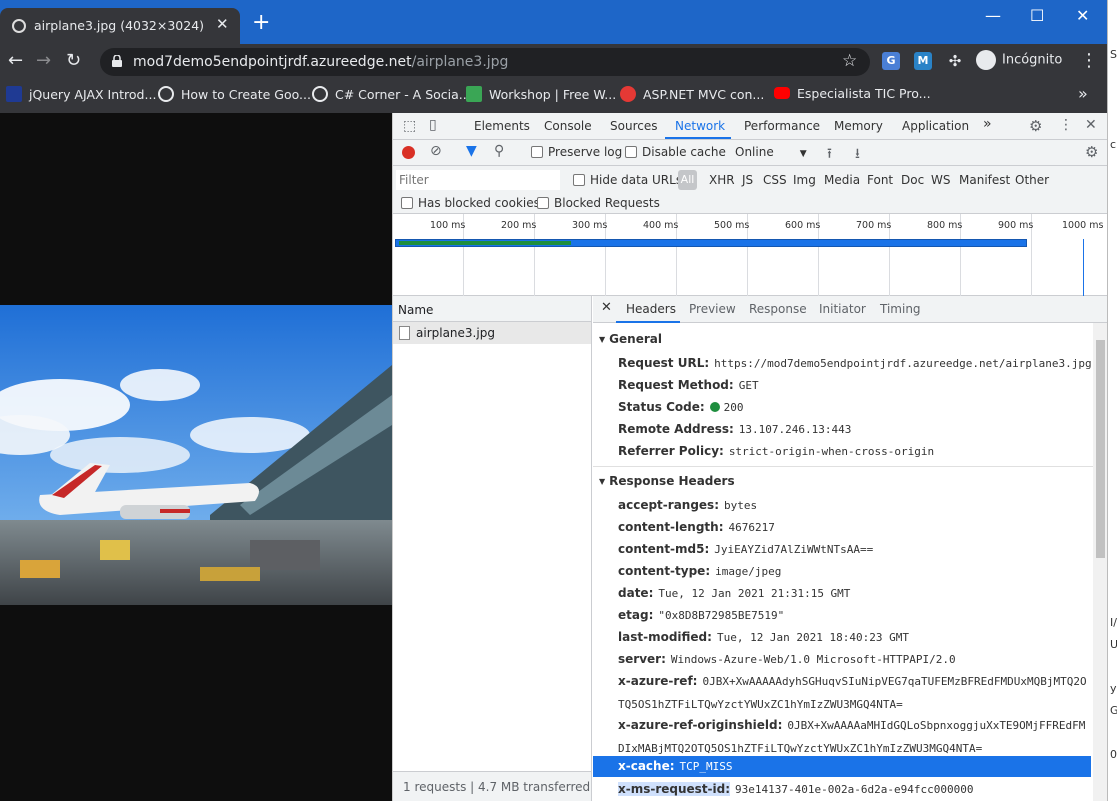 The width and height of the screenshot is (1117, 801). I want to click on search-icon: ⚲, so click(499, 151).